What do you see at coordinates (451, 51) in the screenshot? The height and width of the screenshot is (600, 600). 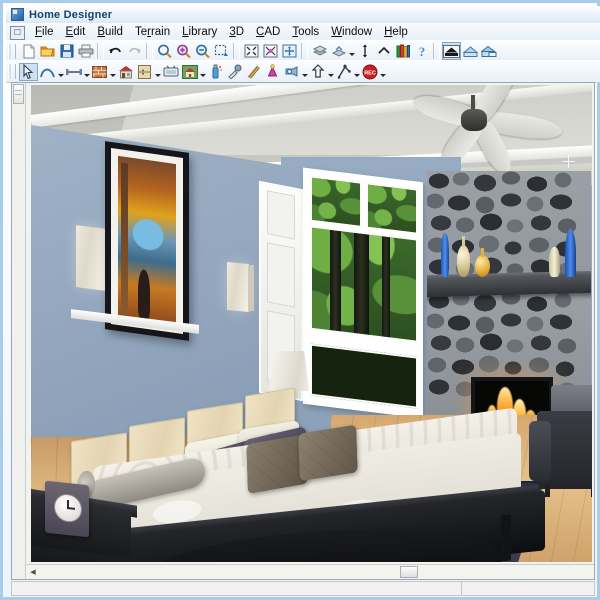 I see `full-camera-button` at bounding box center [451, 51].